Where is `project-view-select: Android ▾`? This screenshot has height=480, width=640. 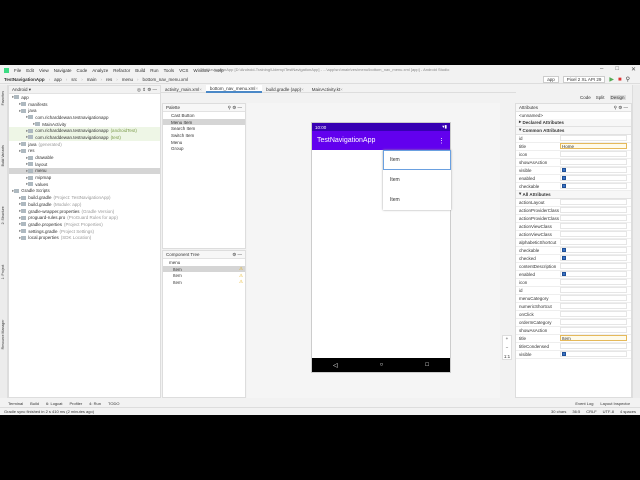 project-view-select: Android ▾ is located at coordinates (21, 90).